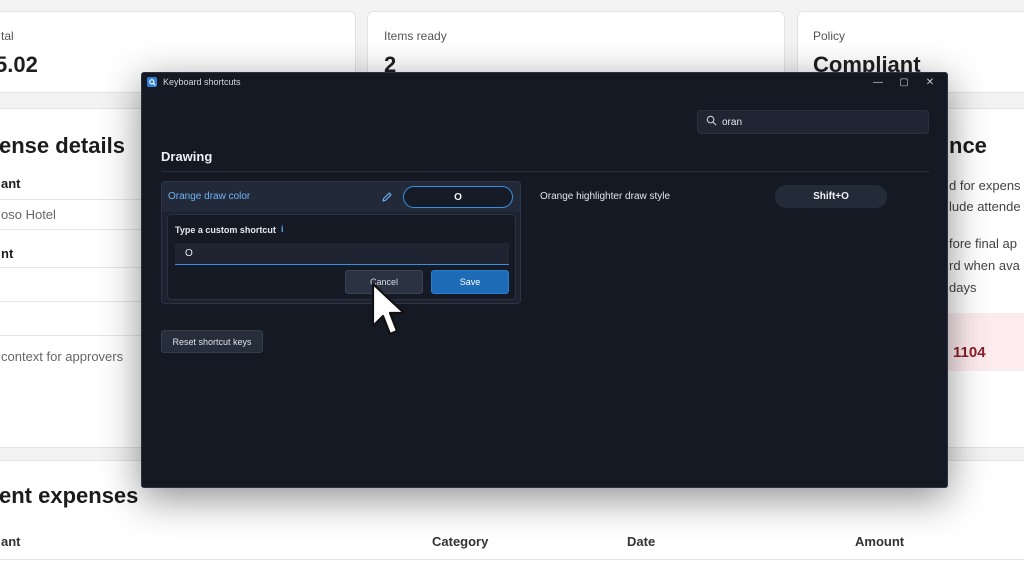 This screenshot has height=576, width=1024. I want to click on info-icon: i, so click(282, 229).